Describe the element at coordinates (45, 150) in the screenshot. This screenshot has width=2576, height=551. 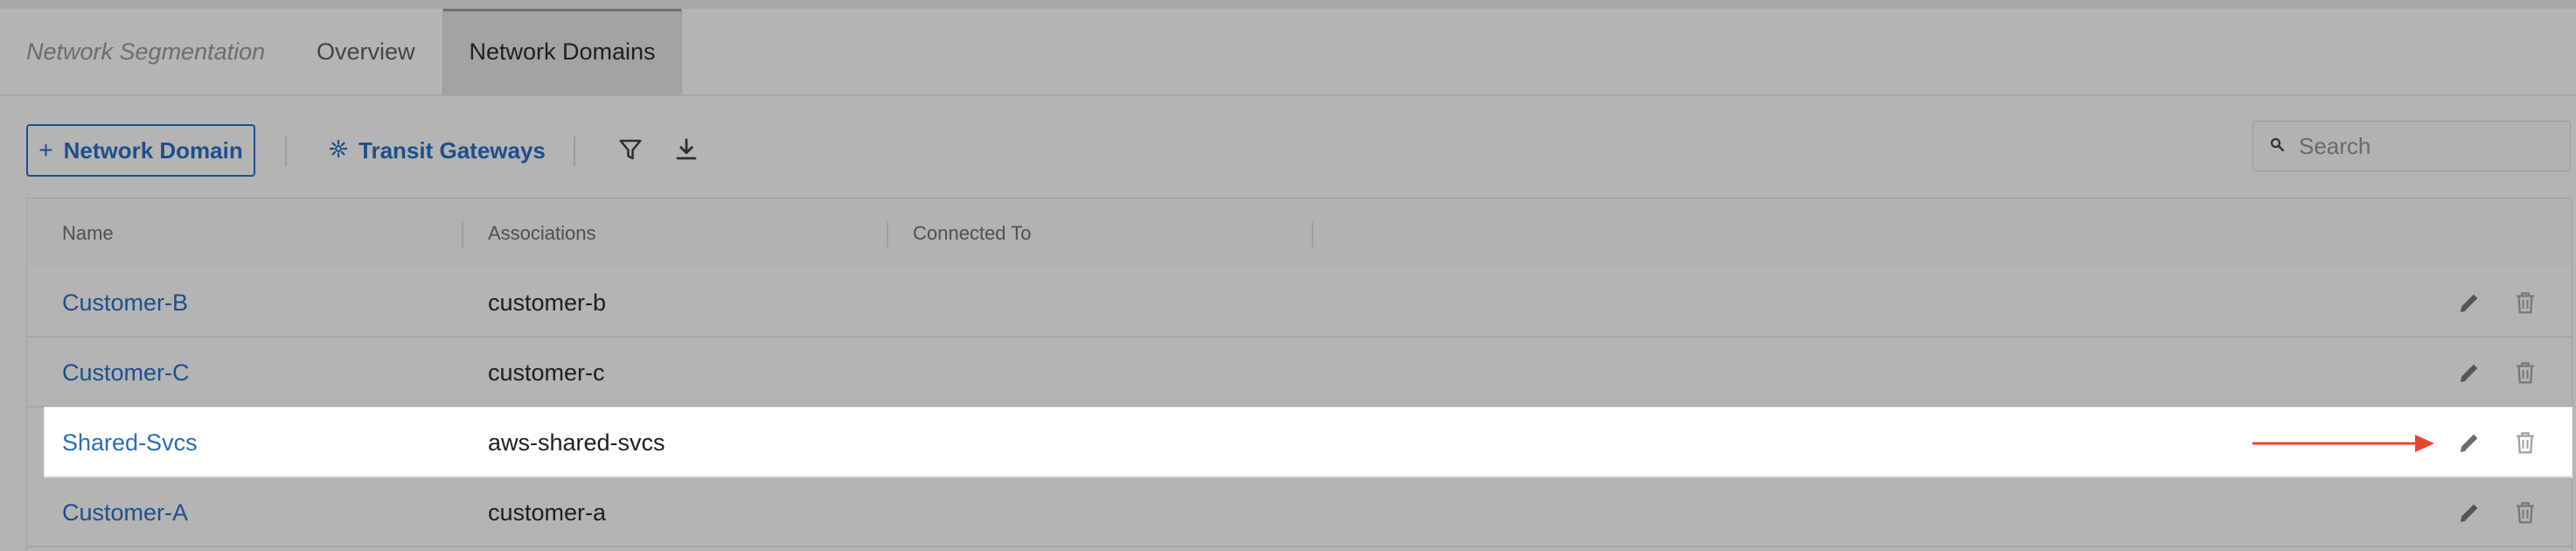
I see `plus-icon: +` at that location.